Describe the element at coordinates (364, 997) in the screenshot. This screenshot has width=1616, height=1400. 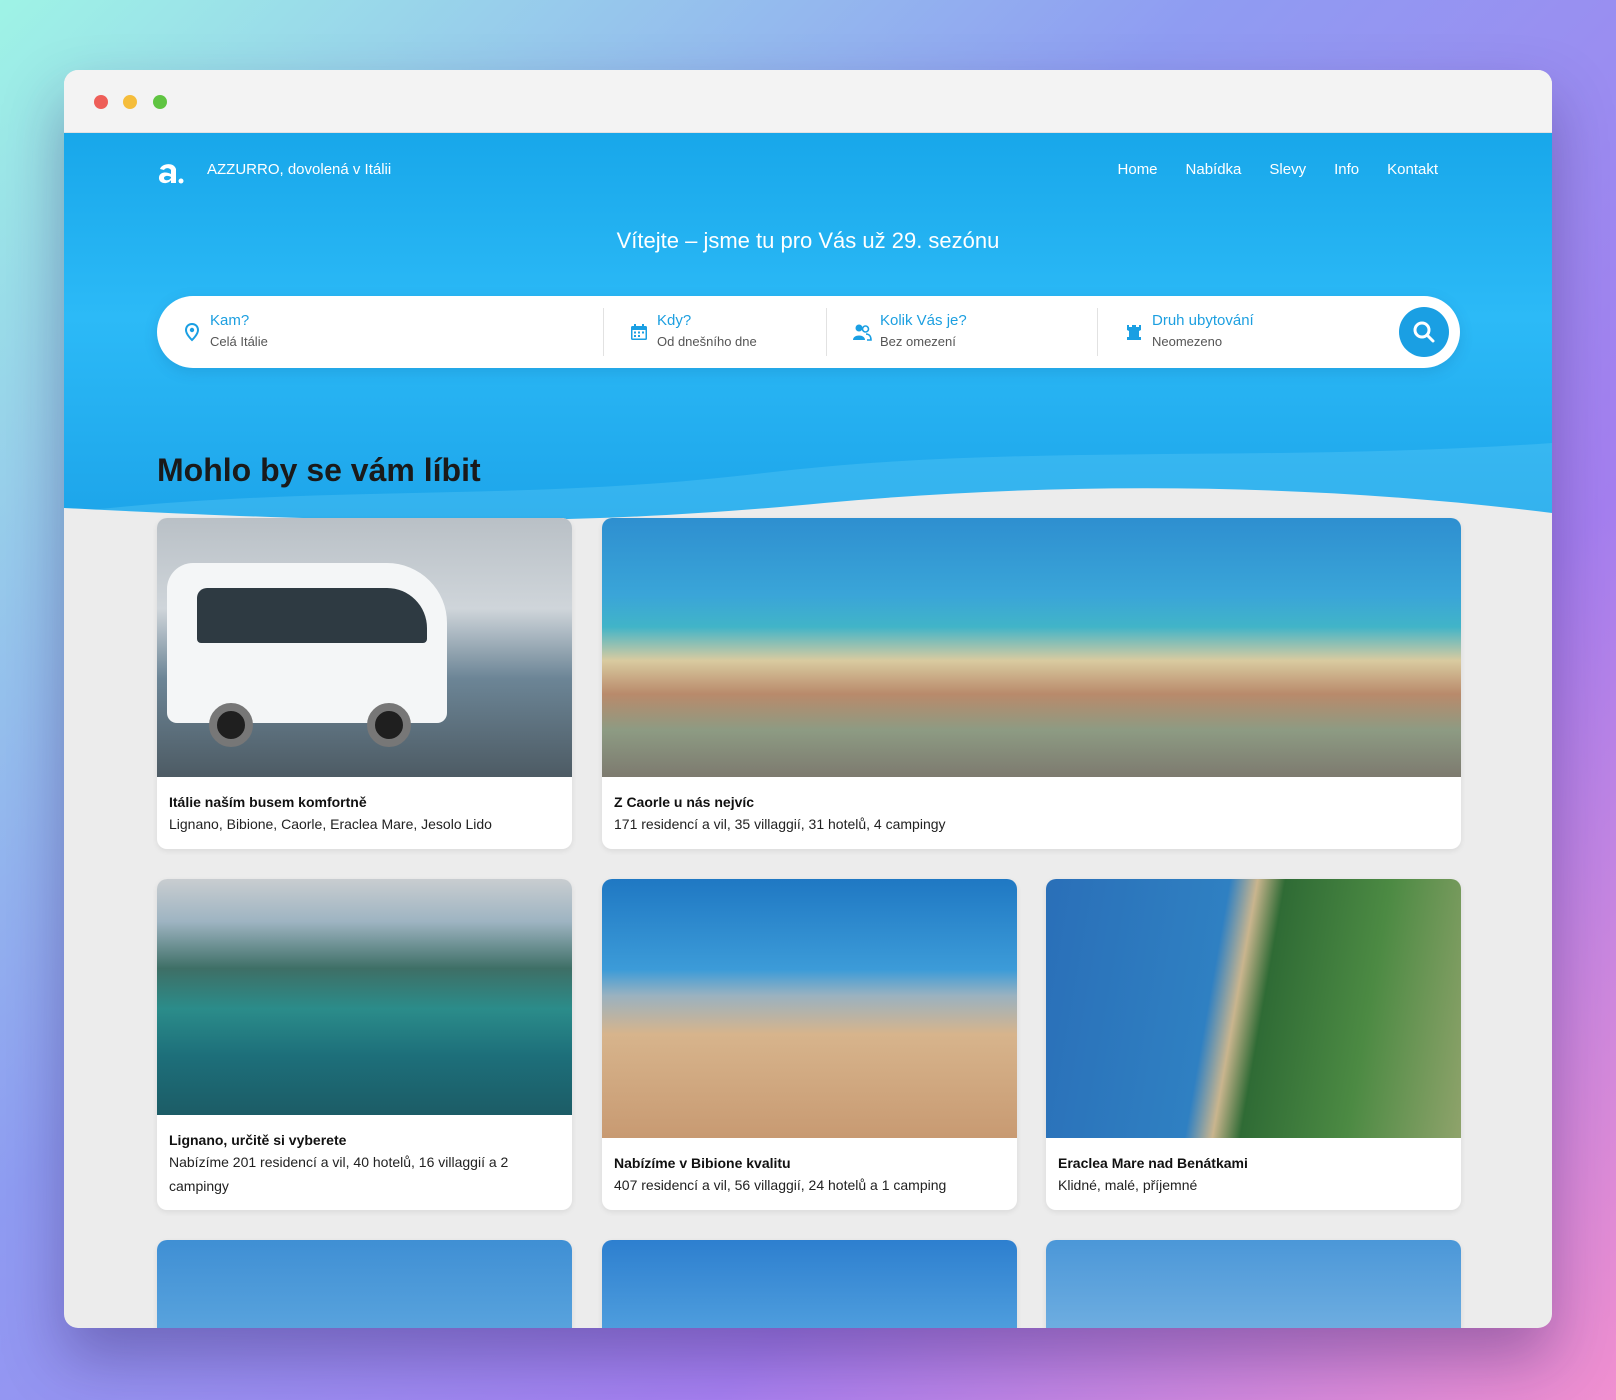
I see `lignano-image` at that location.